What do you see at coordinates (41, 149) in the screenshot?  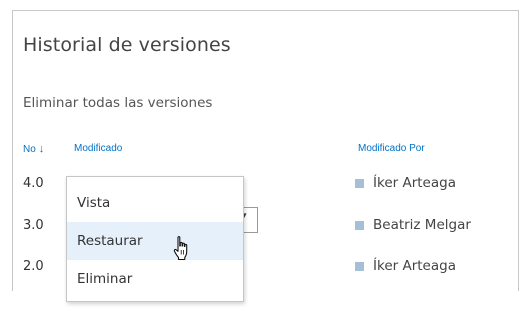 I see `arrow-down-icon: ↓` at bounding box center [41, 149].